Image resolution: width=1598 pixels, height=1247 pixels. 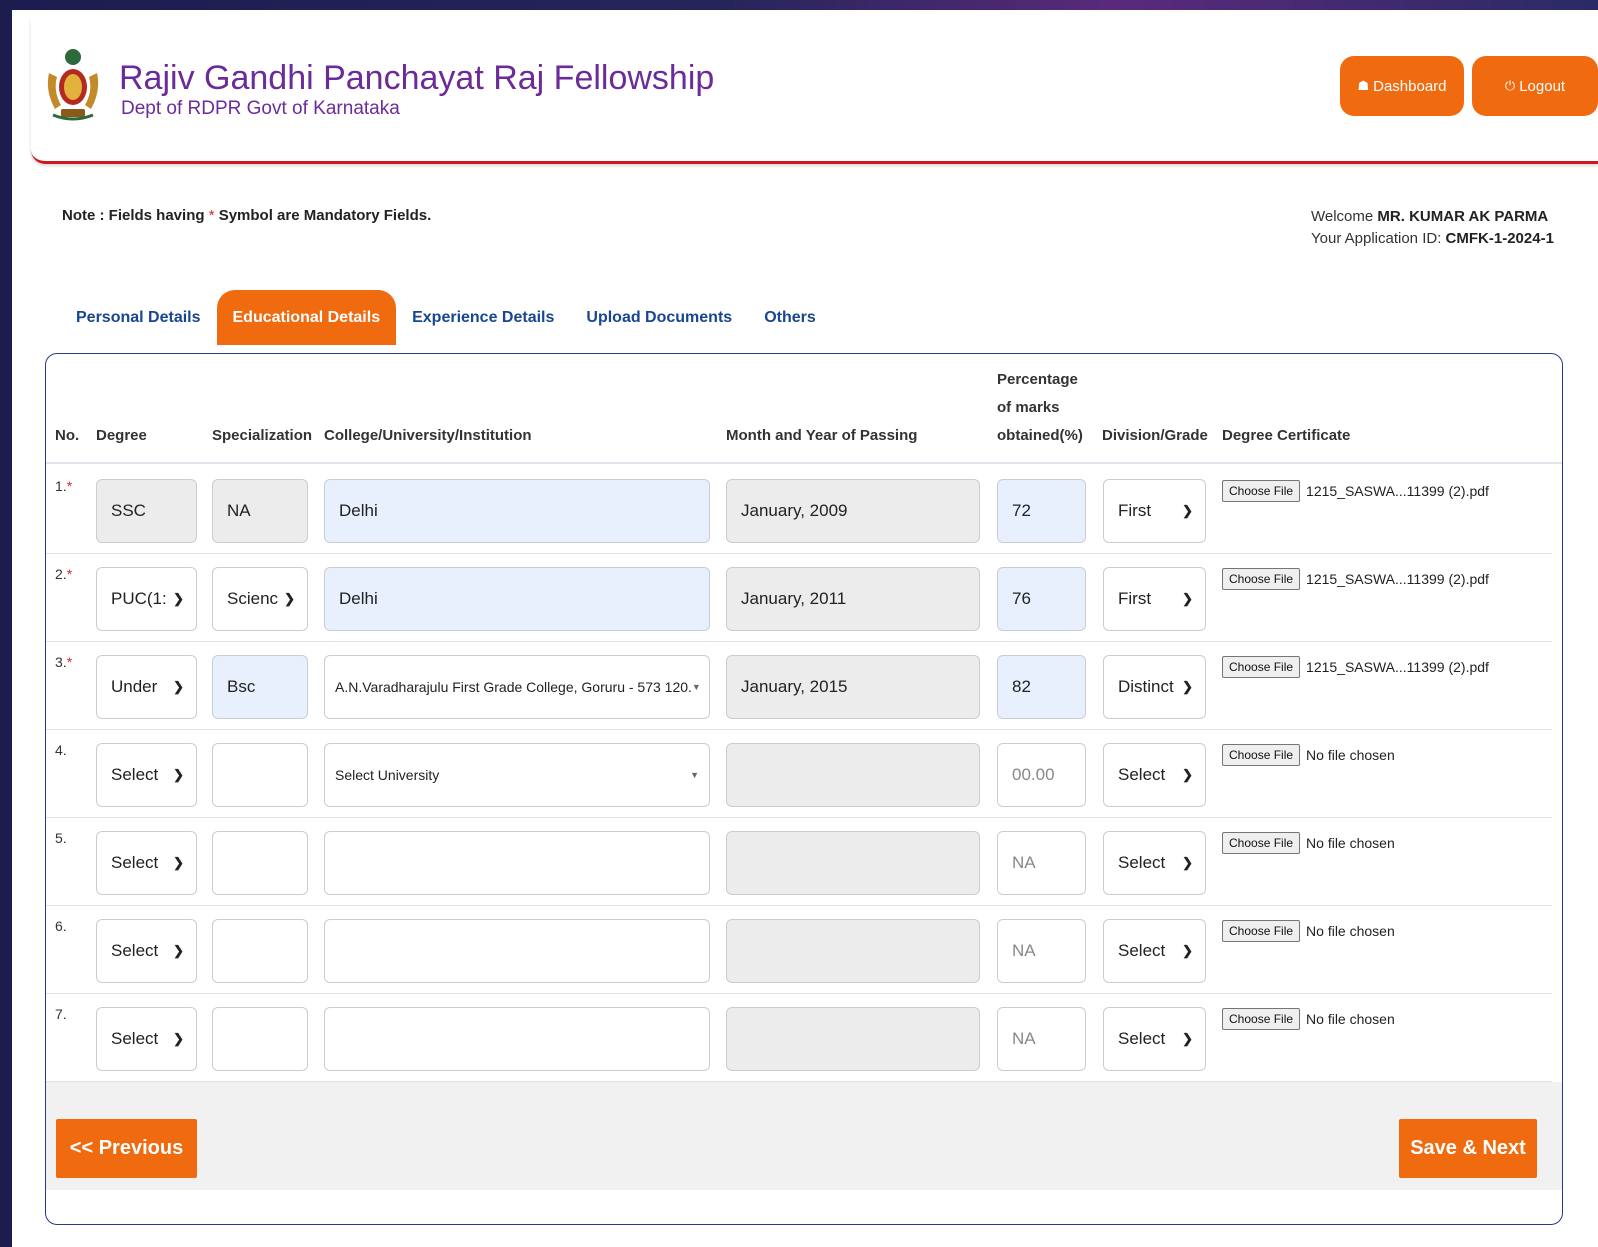 What do you see at coordinates (1154, 687) in the screenshot?
I see `division-select: Distinct ❯` at bounding box center [1154, 687].